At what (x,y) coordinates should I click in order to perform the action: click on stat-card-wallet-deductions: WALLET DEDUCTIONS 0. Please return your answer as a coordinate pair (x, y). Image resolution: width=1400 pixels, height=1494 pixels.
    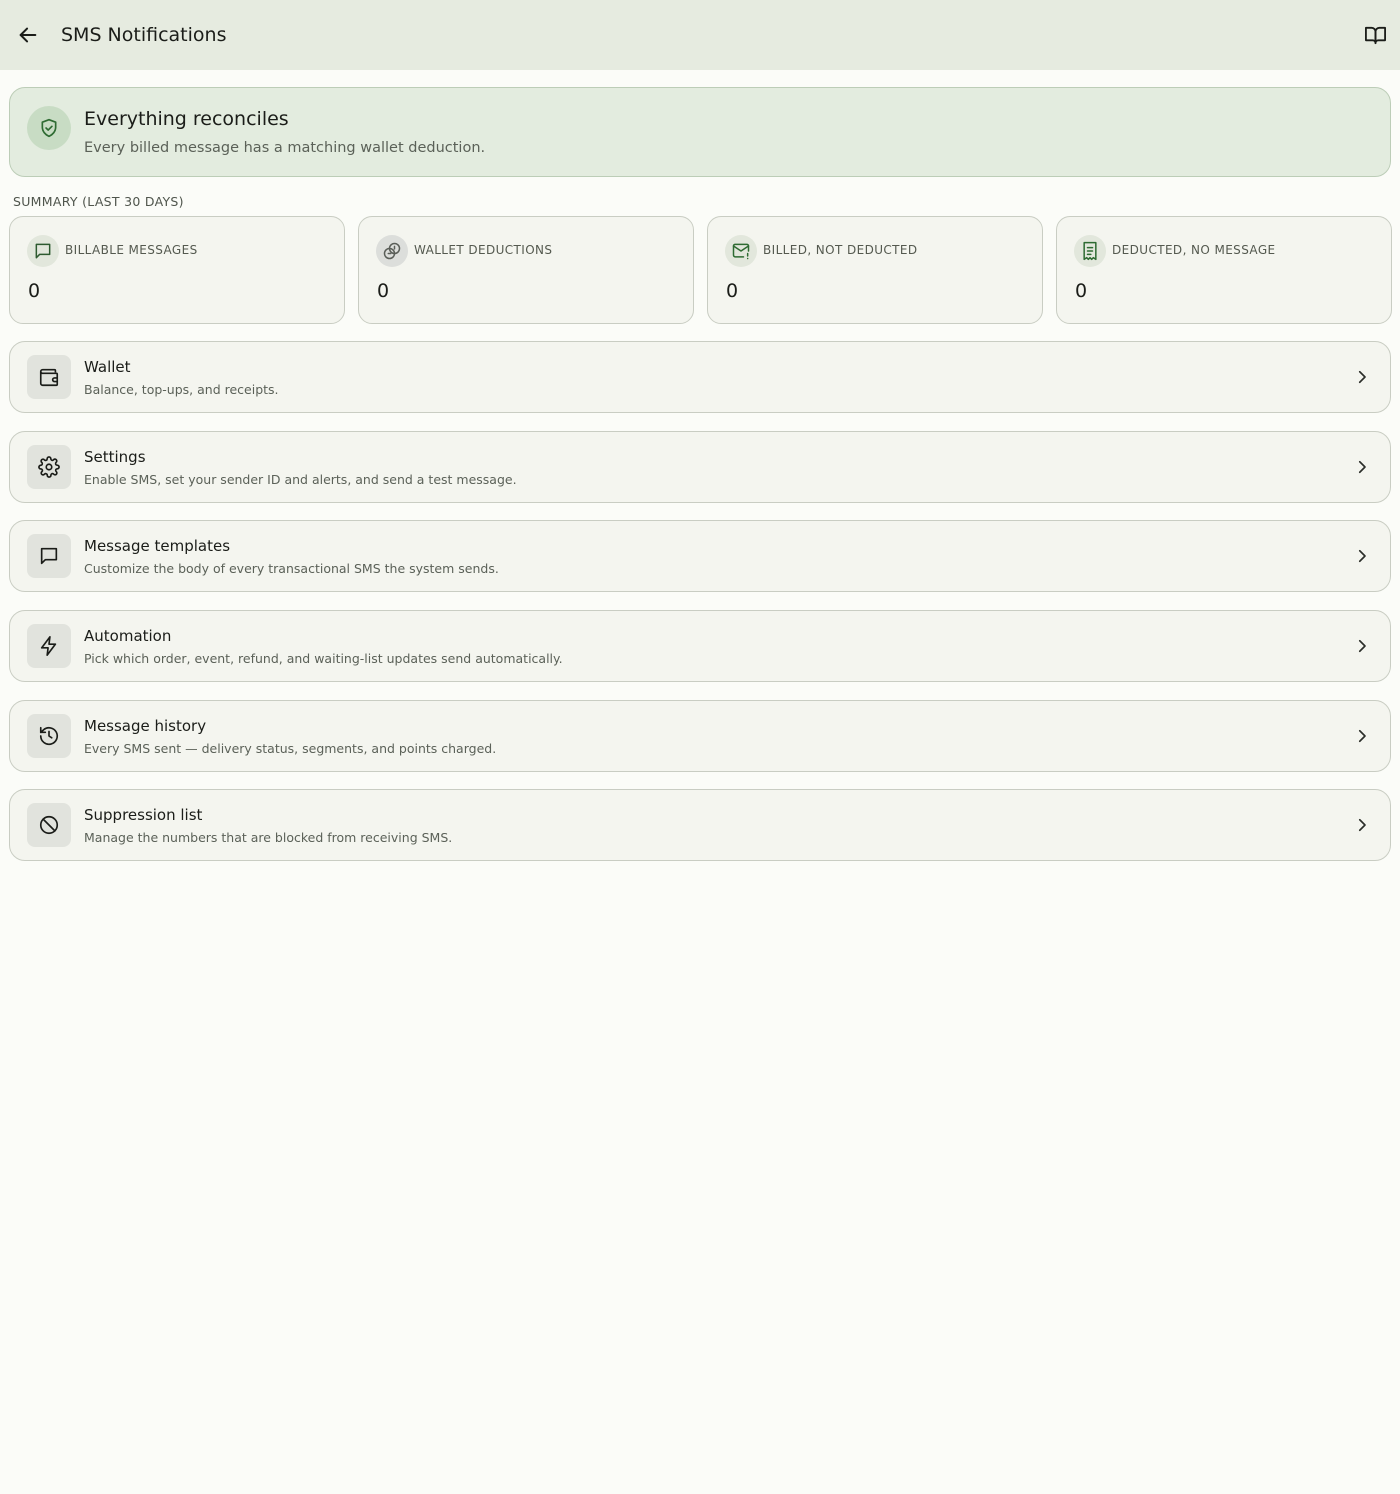
    Looking at the image, I should click on (526, 270).